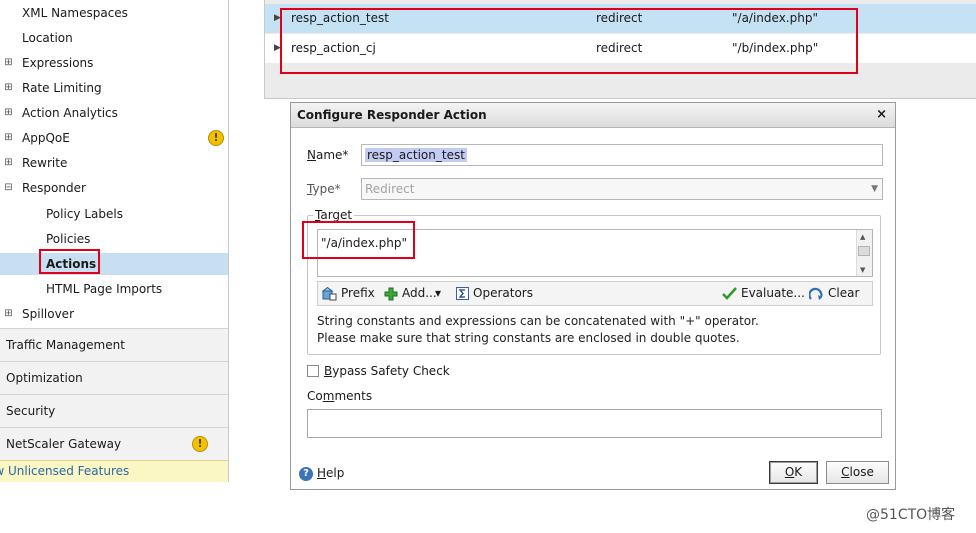  Describe the element at coordinates (315, 396) in the screenshot. I see `comments-label-start: Co` at that location.